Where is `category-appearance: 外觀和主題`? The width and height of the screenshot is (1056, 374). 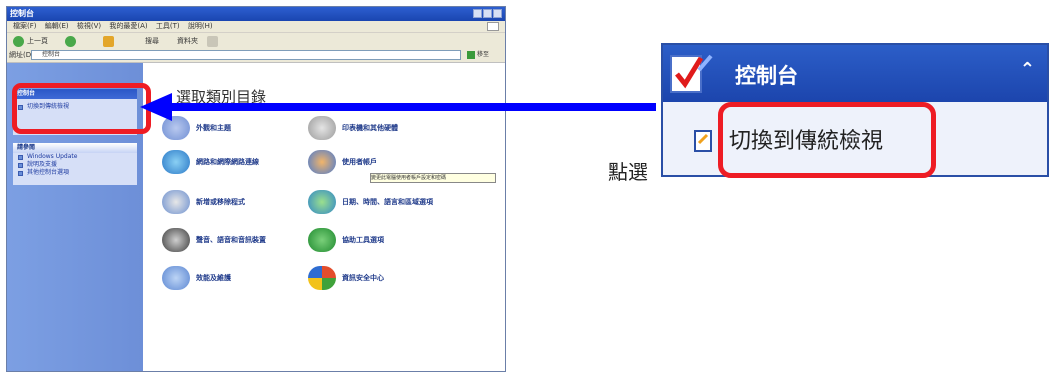
category-appearance: 外觀和主題 is located at coordinates (196, 128).